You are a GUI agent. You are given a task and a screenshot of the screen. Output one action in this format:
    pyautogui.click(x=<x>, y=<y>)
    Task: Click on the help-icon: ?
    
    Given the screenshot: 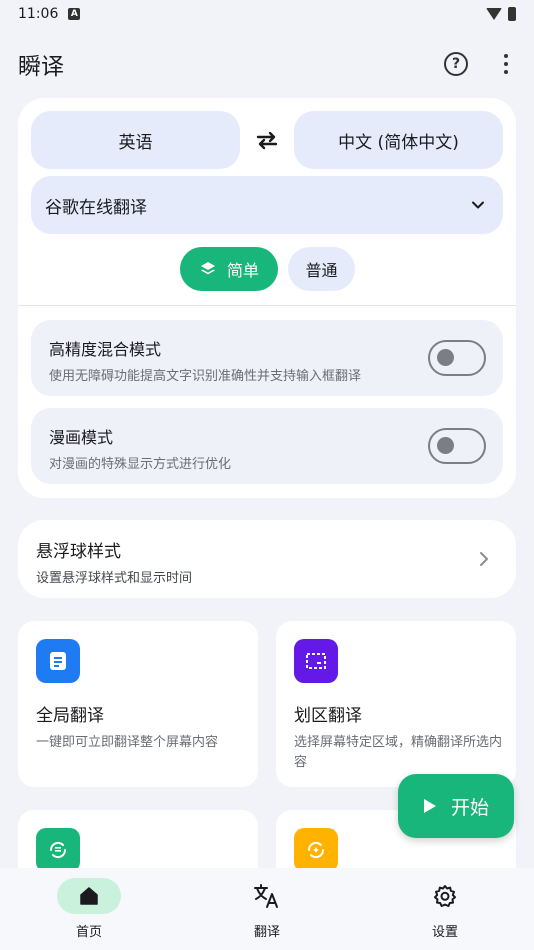 What is the action you would take?
    pyautogui.click(x=456, y=64)
    